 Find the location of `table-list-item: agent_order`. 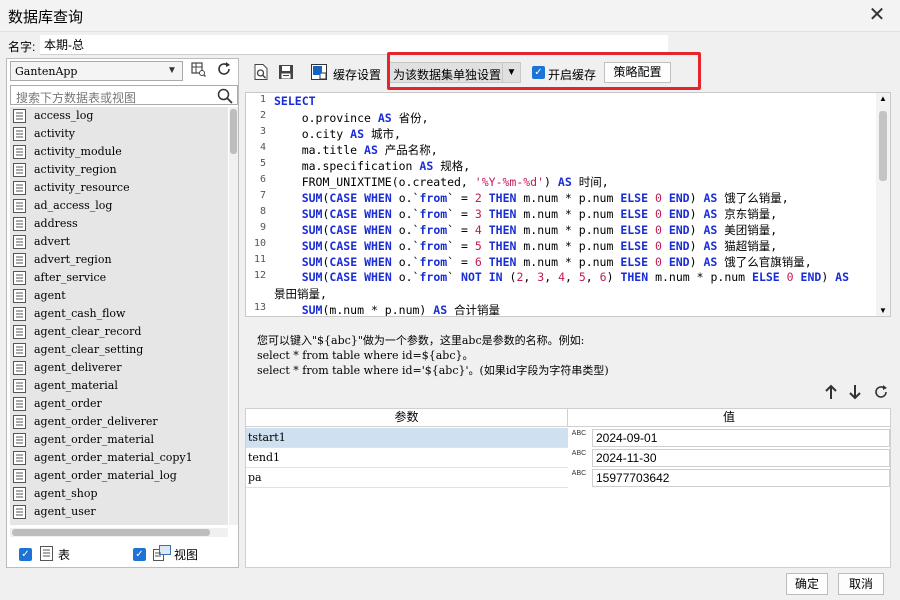

table-list-item: agent_order is located at coordinates (119, 404).